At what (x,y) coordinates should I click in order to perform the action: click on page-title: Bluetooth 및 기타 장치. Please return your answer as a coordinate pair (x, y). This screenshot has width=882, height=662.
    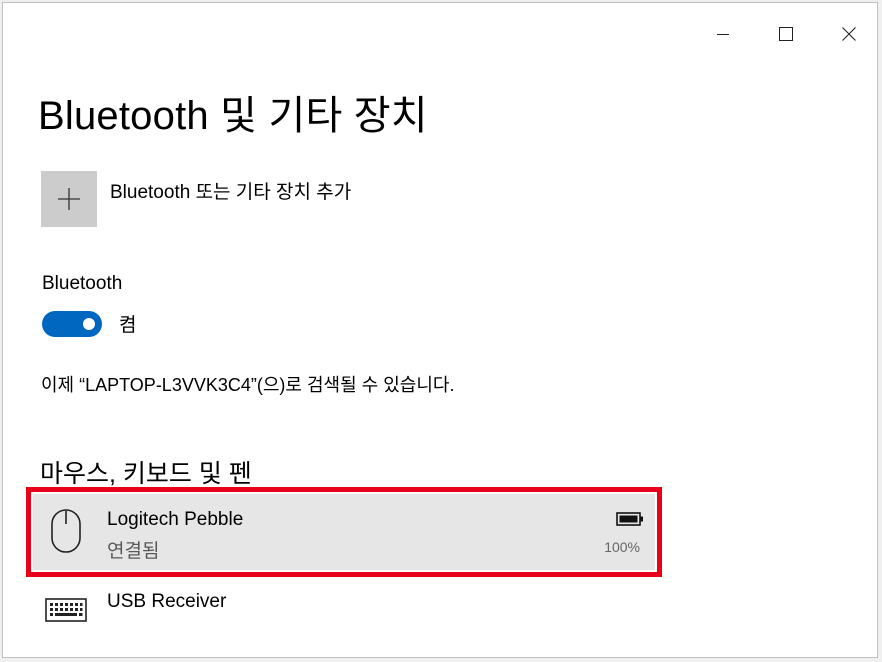
    Looking at the image, I should click on (233, 116).